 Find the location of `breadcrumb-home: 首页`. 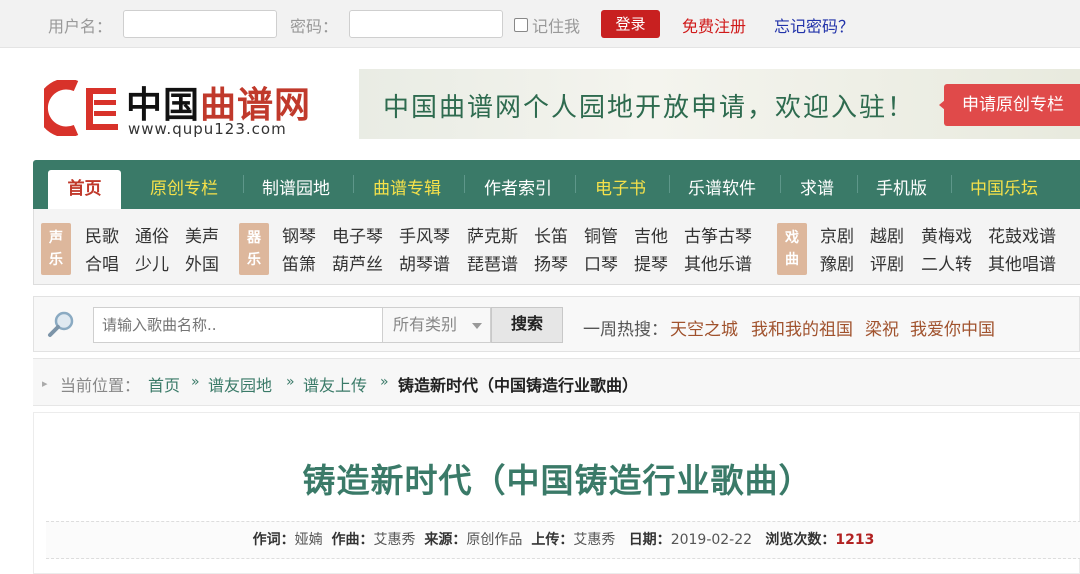

breadcrumb-home: 首页 is located at coordinates (164, 384).